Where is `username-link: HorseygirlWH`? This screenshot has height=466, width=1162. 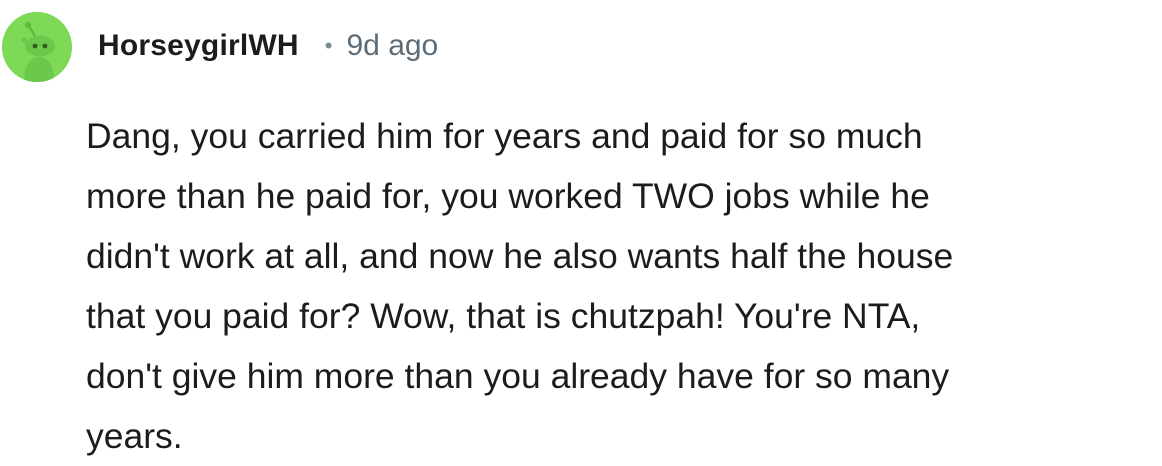 username-link: HorseygirlWH is located at coordinates (198, 46).